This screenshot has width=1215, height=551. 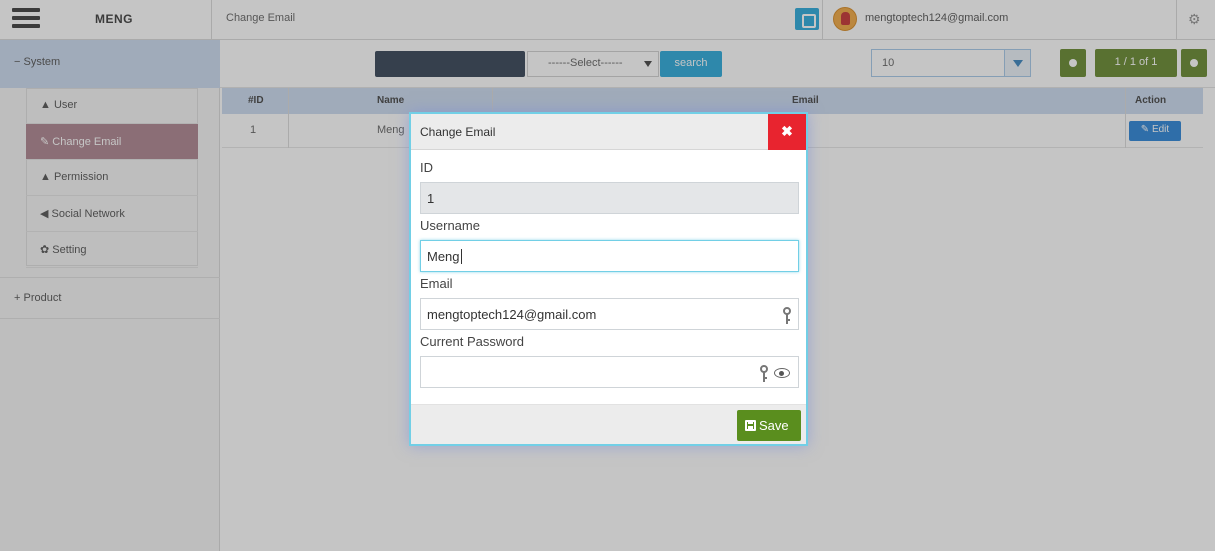 What do you see at coordinates (431, 198) in the screenshot?
I see `id-value: 1` at bounding box center [431, 198].